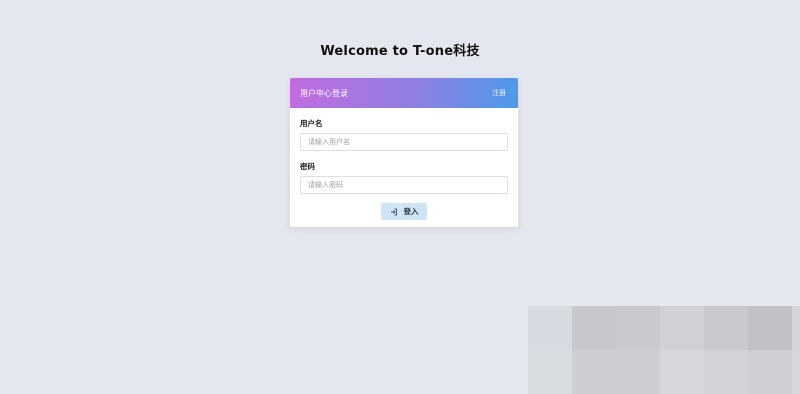 The width and height of the screenshot is (800, 394). What do you see at coordinates (404, 185) in the screenshot?
I see `password-input` at bounding box center [404, 185].